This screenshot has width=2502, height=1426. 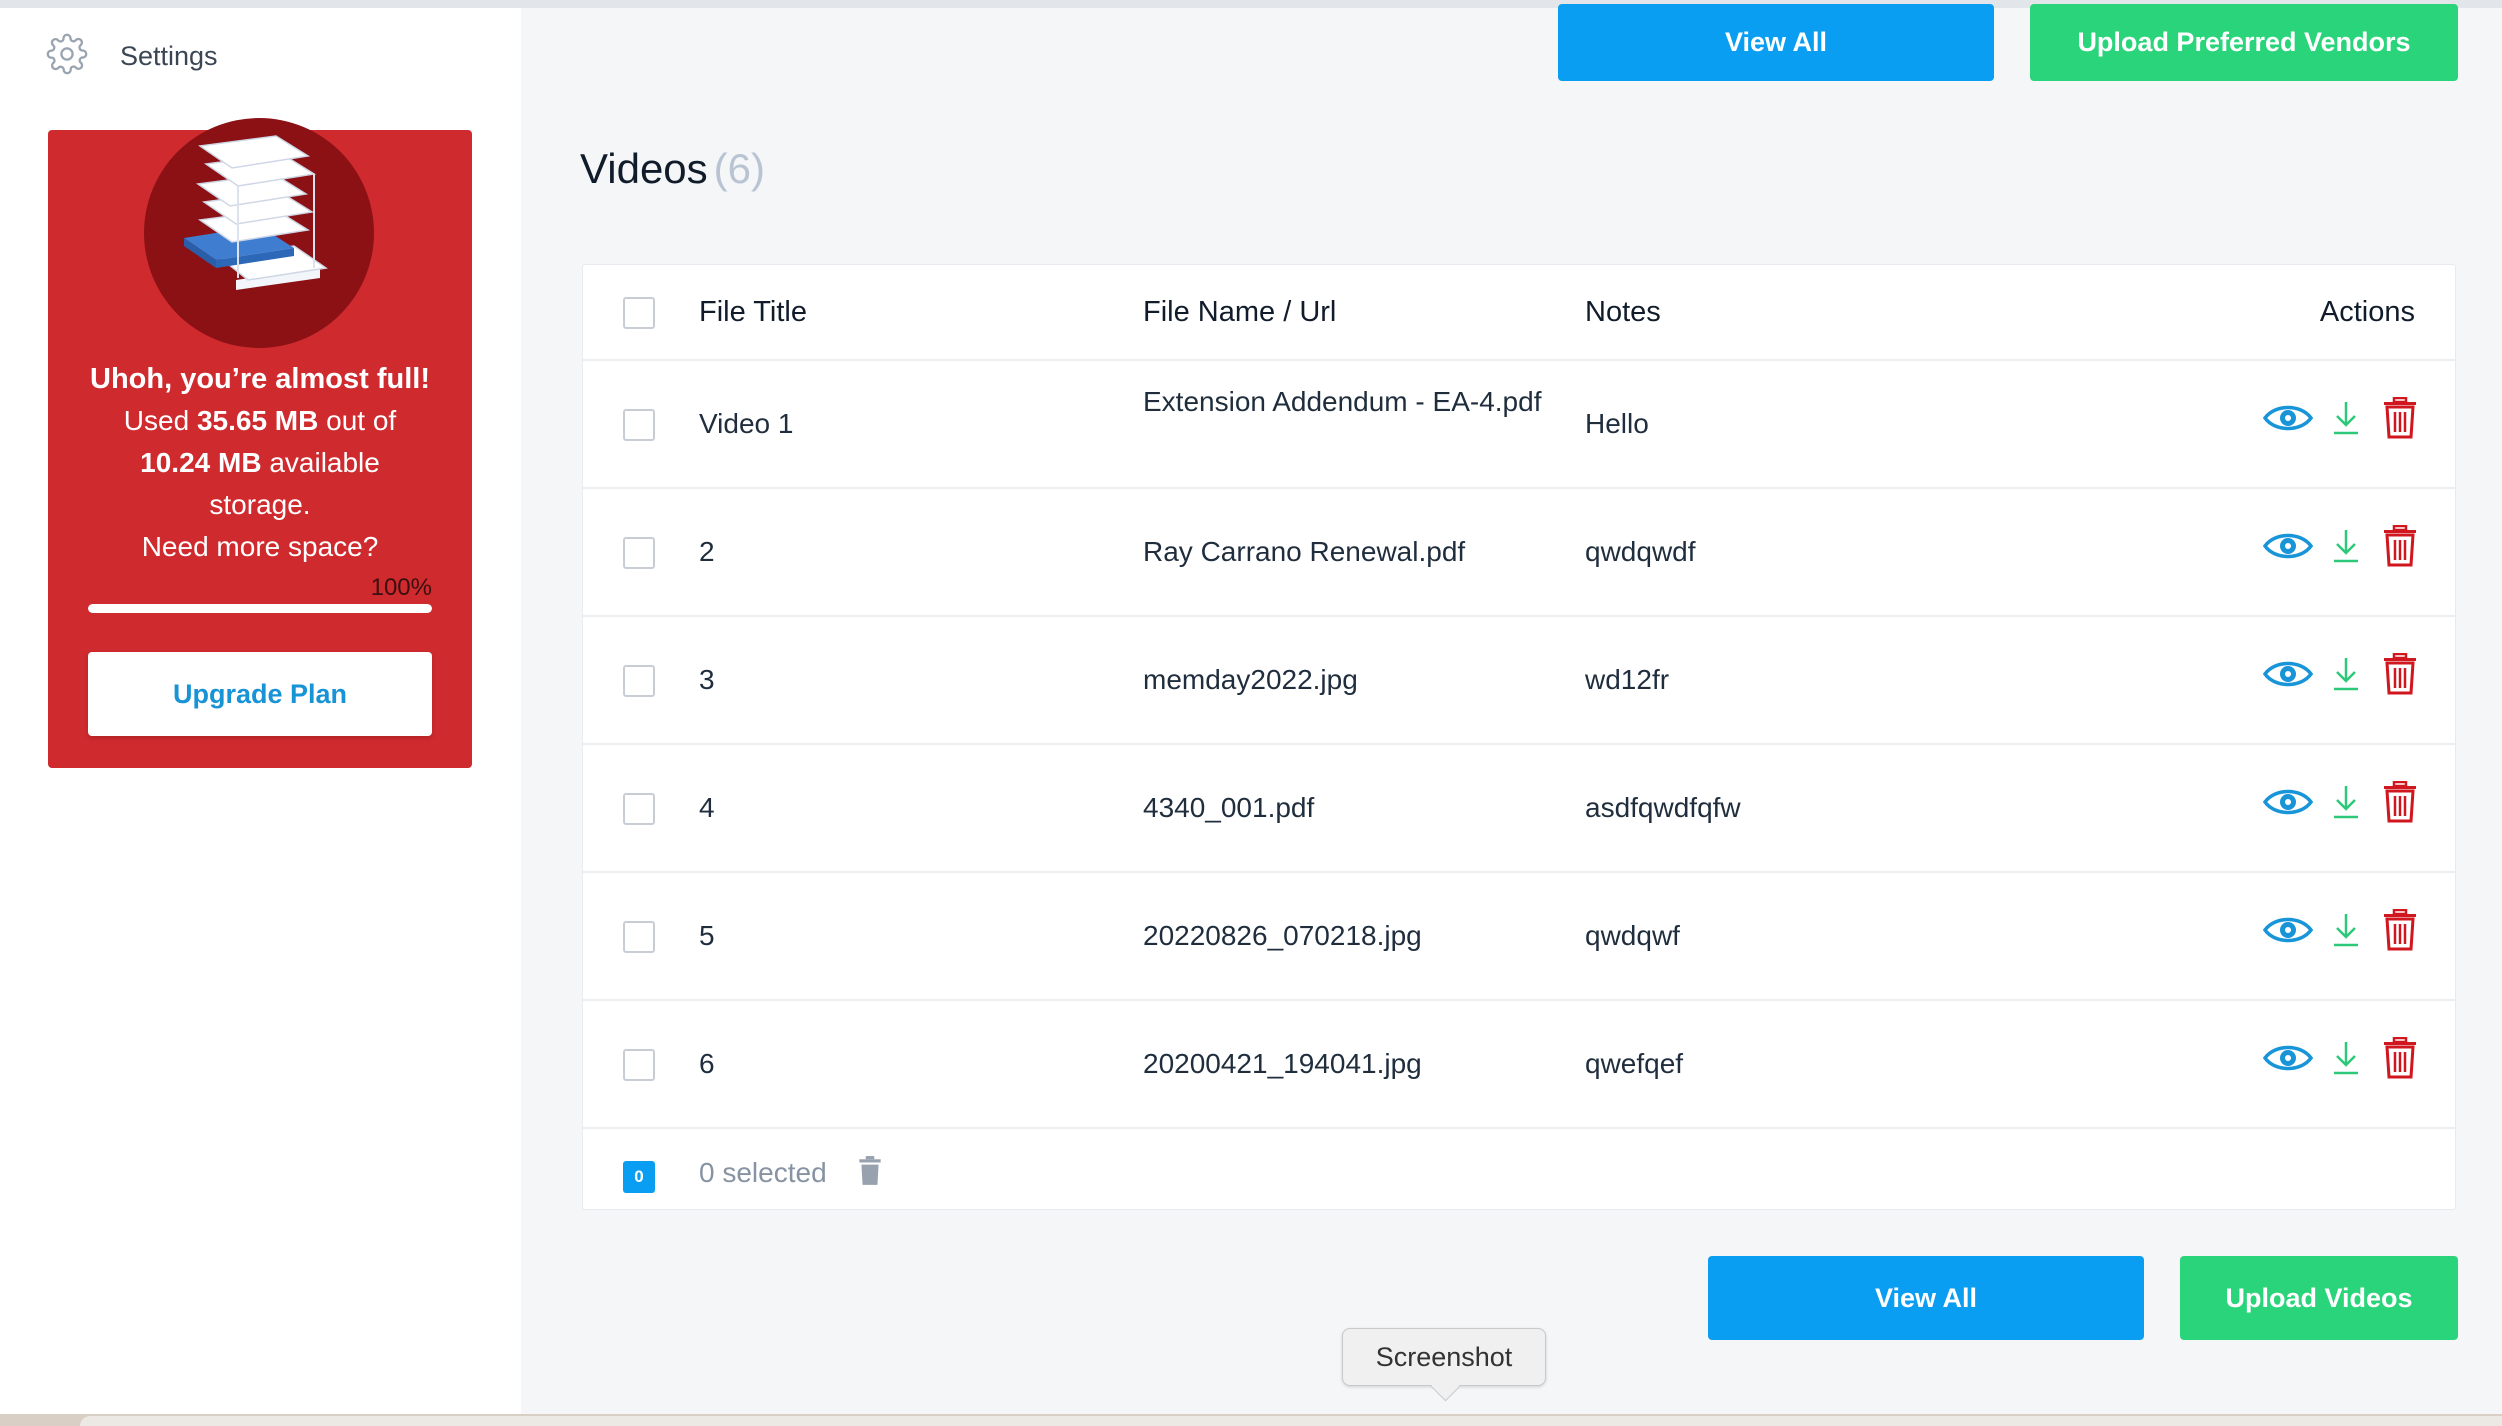 I want to click on table-row: 6 20200421_194041.jpg qwefqef, so click(x=1519, y=1065).